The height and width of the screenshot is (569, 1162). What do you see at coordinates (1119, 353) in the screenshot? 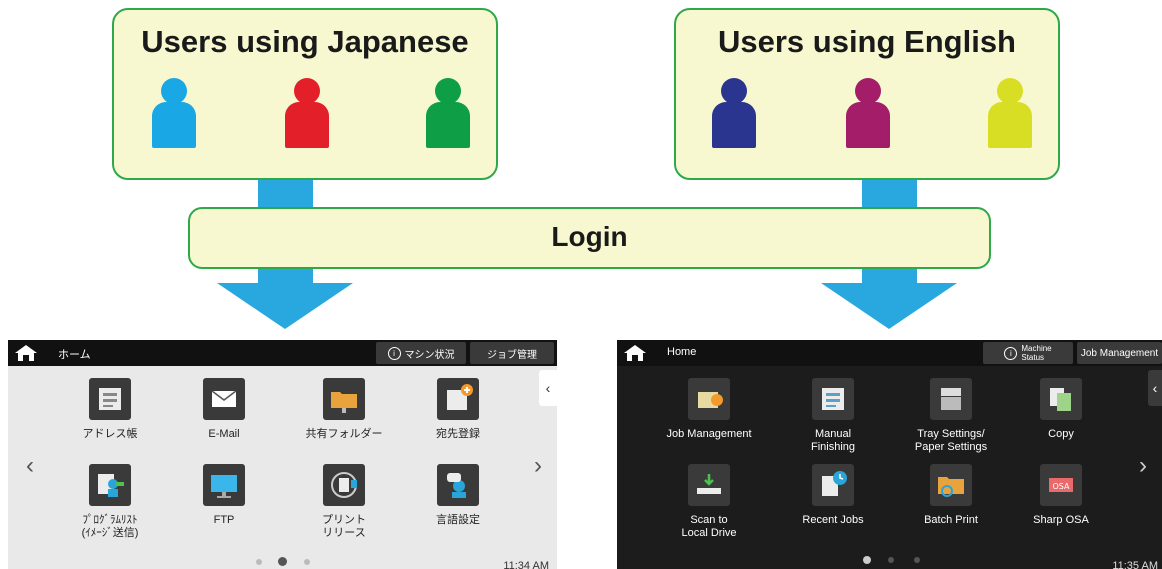
I see `job-management-button: Job Management` at bounding box center [1119, 353].